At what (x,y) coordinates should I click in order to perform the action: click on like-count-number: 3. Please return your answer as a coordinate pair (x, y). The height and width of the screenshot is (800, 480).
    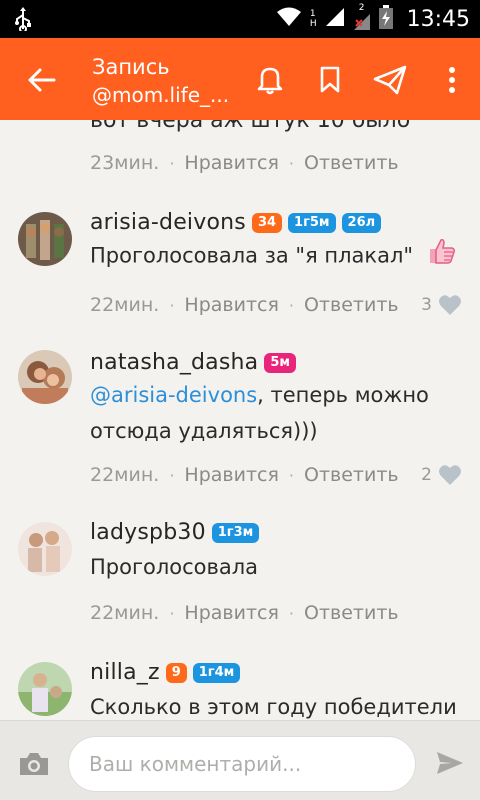
    Looking at the image, I should click on (426, 305).